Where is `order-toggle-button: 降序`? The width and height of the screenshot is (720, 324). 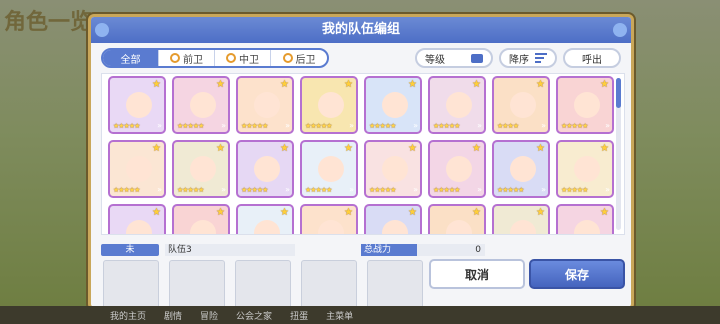 order-toggle-button: 降序 is located at coordinates (528, 58).